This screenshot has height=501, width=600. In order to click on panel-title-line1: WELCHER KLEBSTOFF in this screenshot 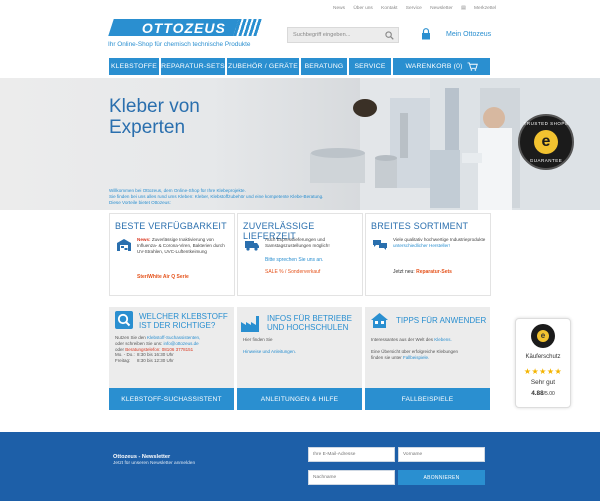, I will do `click(183, 316)`.